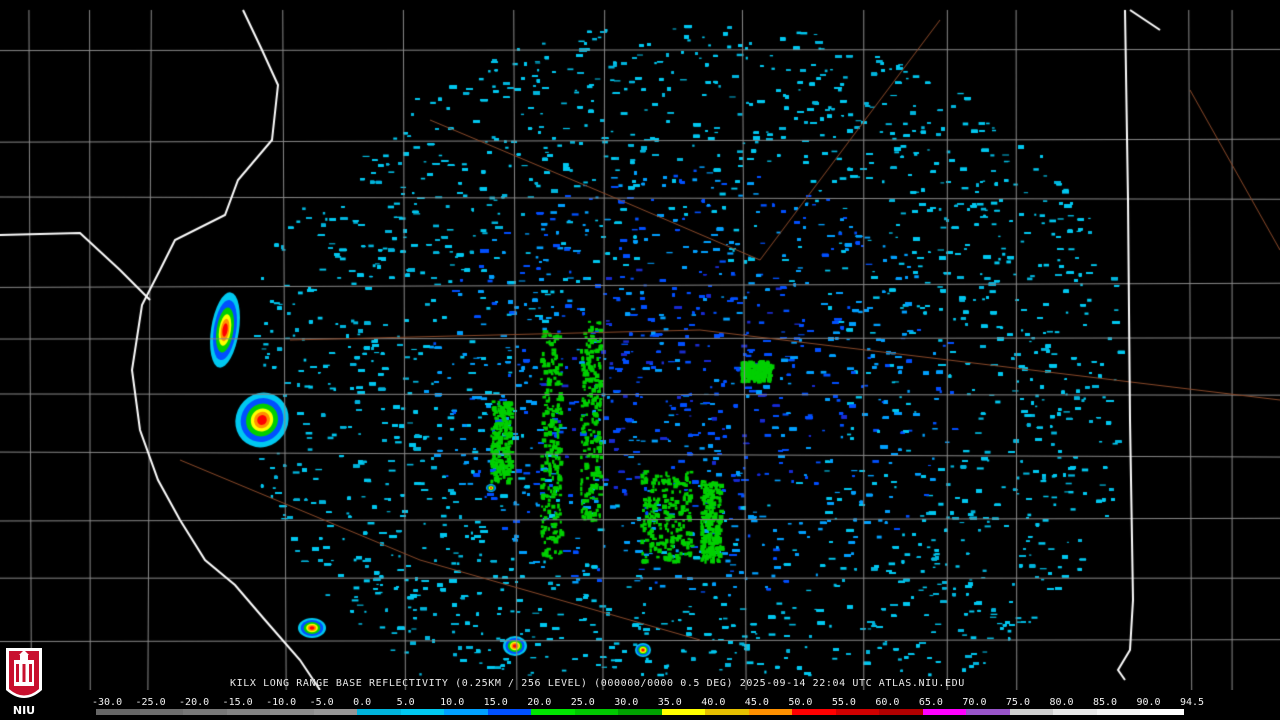  Describe the element at coordinates (669, 702) in the screenshot. I see `scale-label: 35.0` at that location.